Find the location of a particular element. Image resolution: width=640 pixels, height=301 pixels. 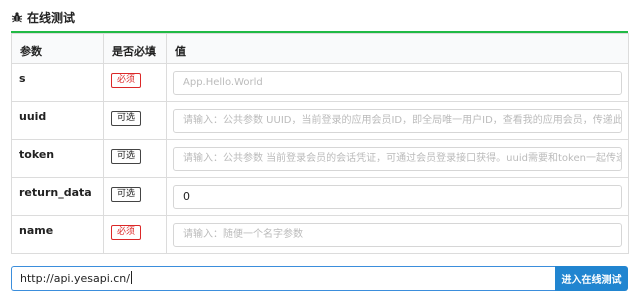

value-cell: App.Hello.World is located at coordinates (397, 82).